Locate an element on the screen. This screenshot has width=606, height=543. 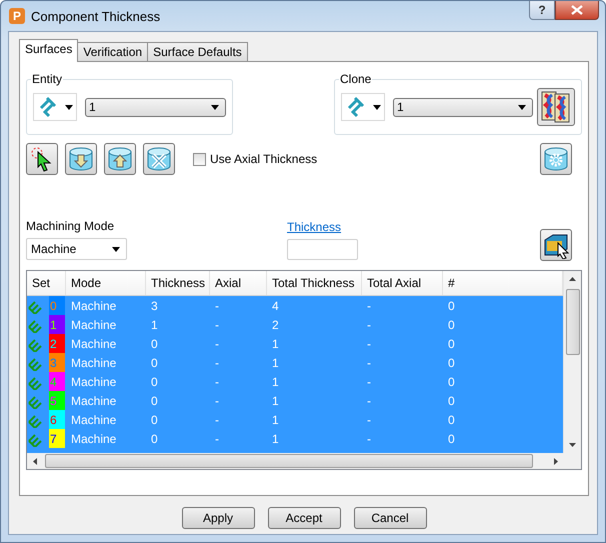
table-row: 1 Machine 1 - 2 - 0 is located at coordinates (295, 324).